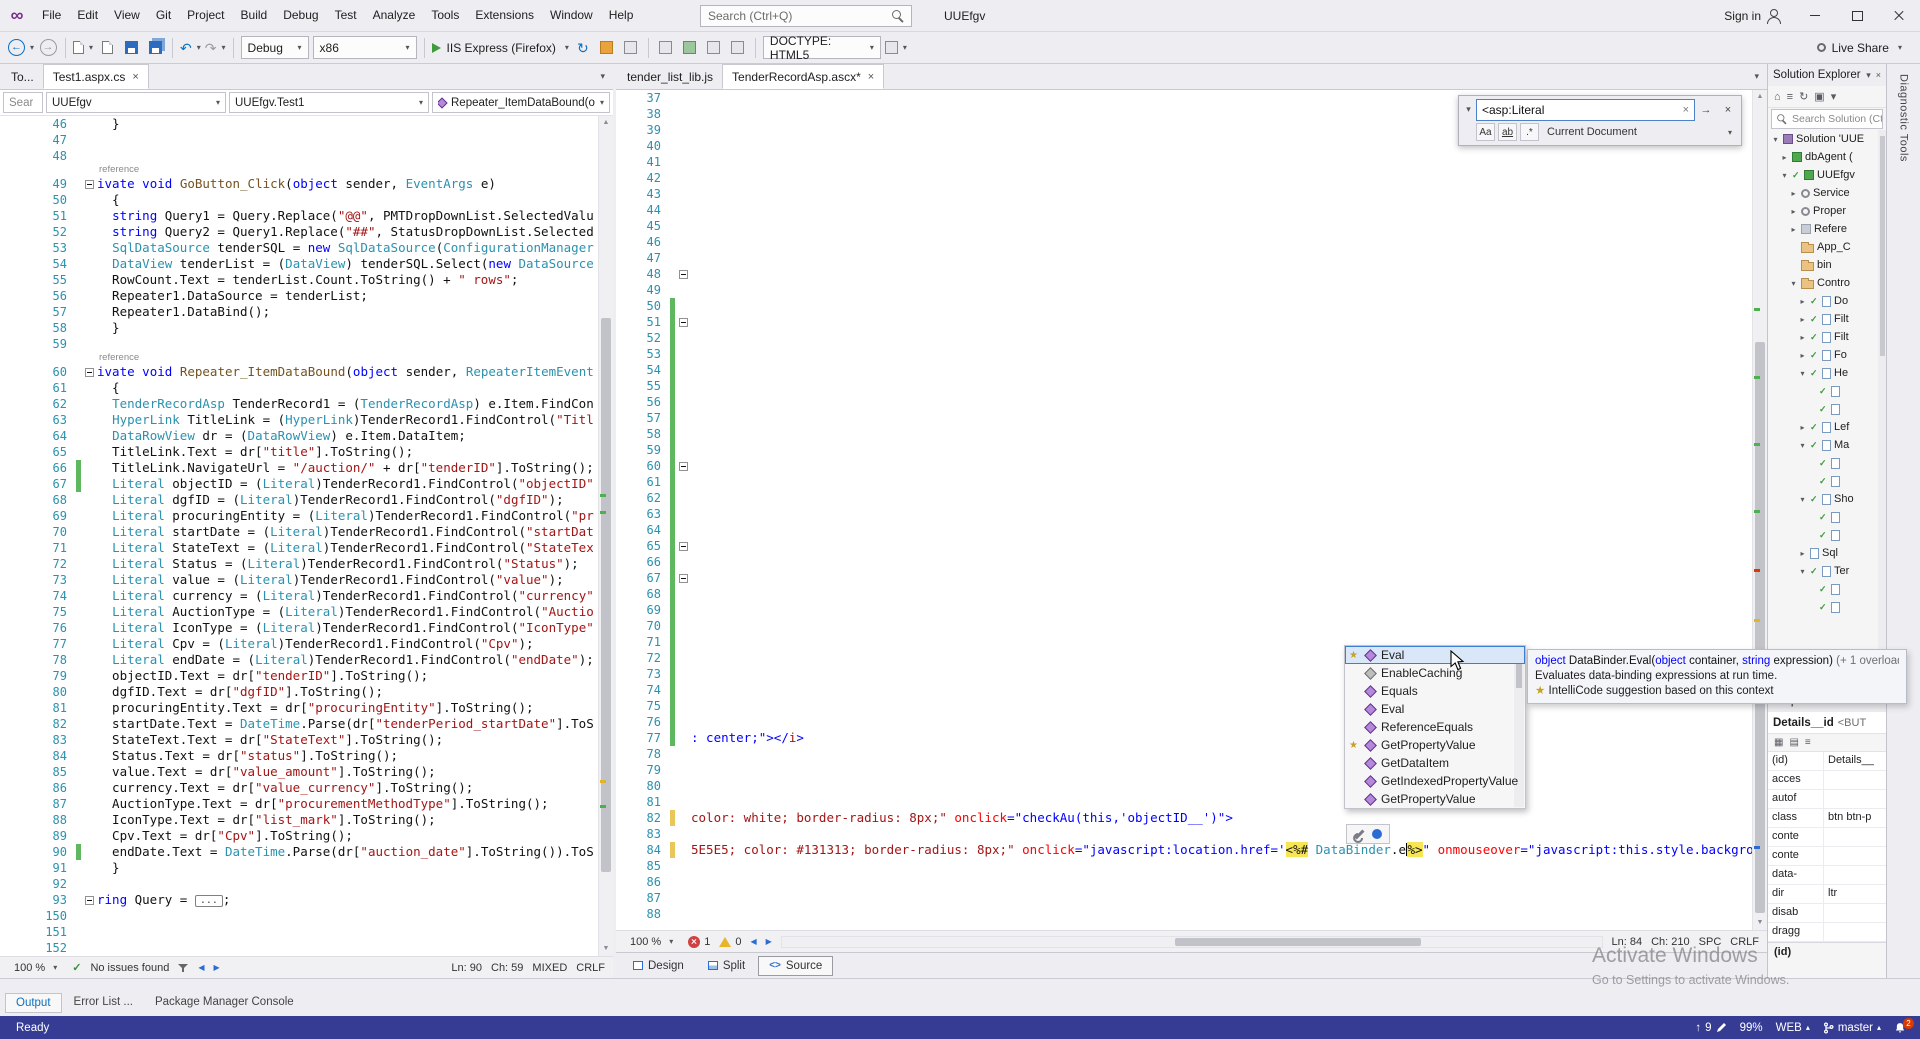 Image resolution: width=1920 pixels, height=1039 pixels. What do you see at coordinates (466, 968) in the screenshot?
I see `line-indicator: Ln: 90` at bounding box center [466, 968].